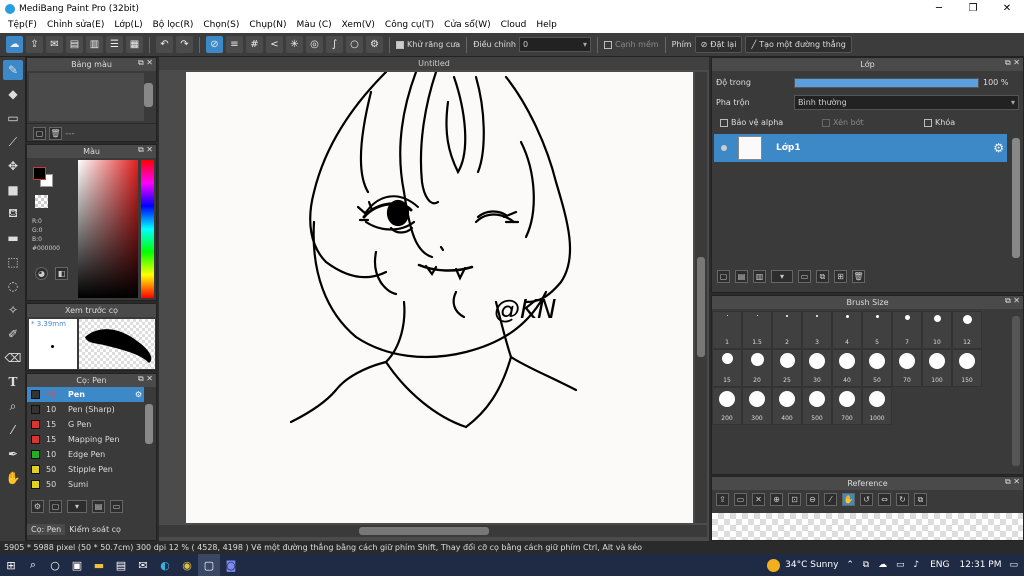 The image size is (1024, 576). I want to click on menu-help: Help, so click(546, 25).